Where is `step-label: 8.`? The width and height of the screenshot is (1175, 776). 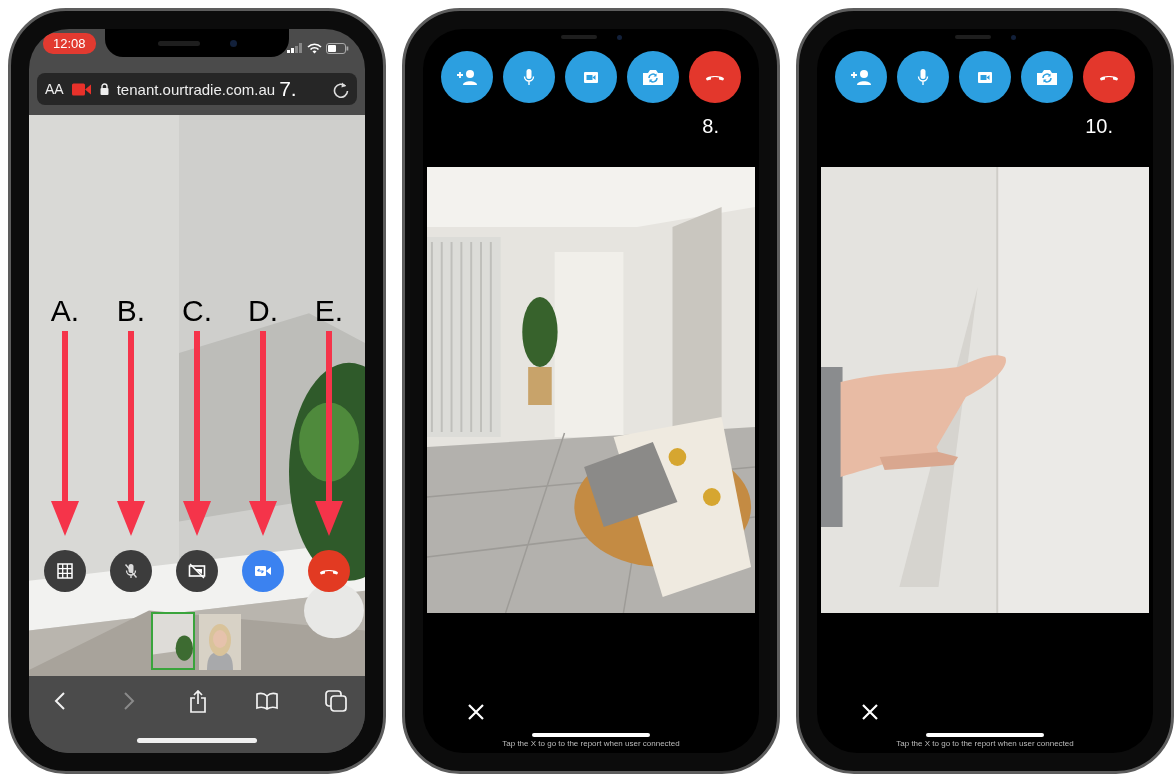
step-label: 8. is located at coordinates (710, 127).